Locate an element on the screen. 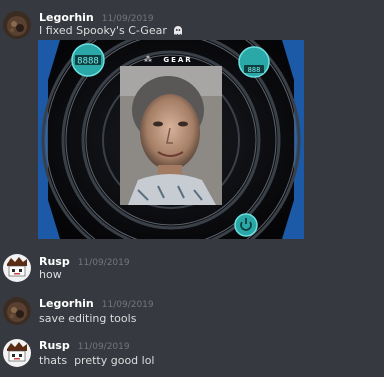 This screenshot has width=384, height=377. center-photo is located at coordinates (171, 135).